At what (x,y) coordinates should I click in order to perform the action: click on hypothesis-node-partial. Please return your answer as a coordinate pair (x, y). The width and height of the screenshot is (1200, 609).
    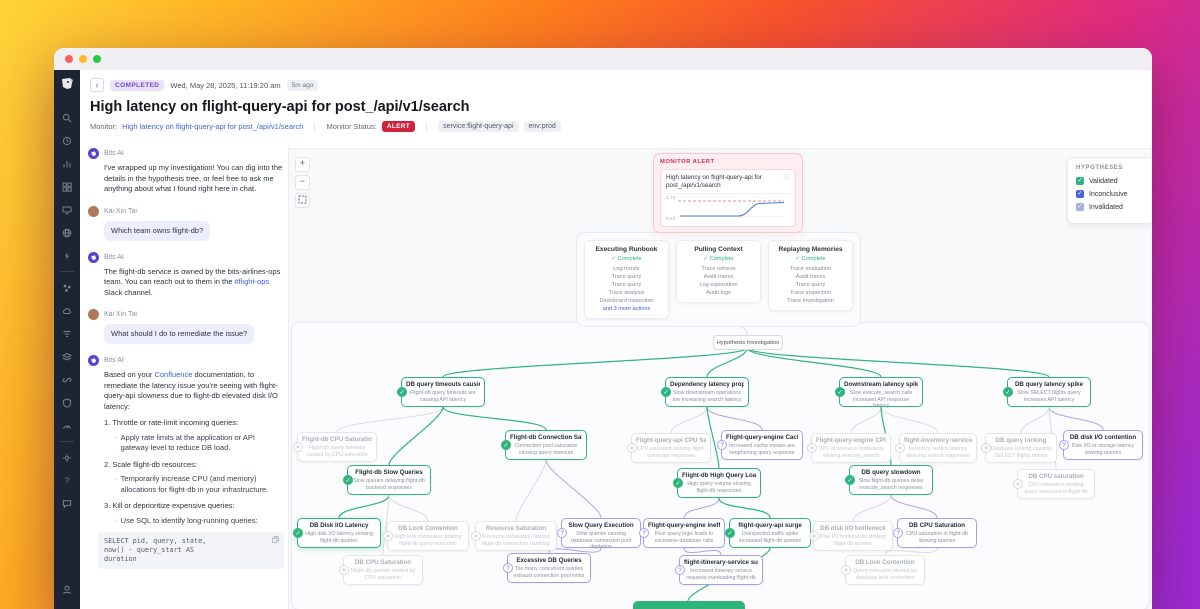
    Looking at the image, I should click on (689, 605).